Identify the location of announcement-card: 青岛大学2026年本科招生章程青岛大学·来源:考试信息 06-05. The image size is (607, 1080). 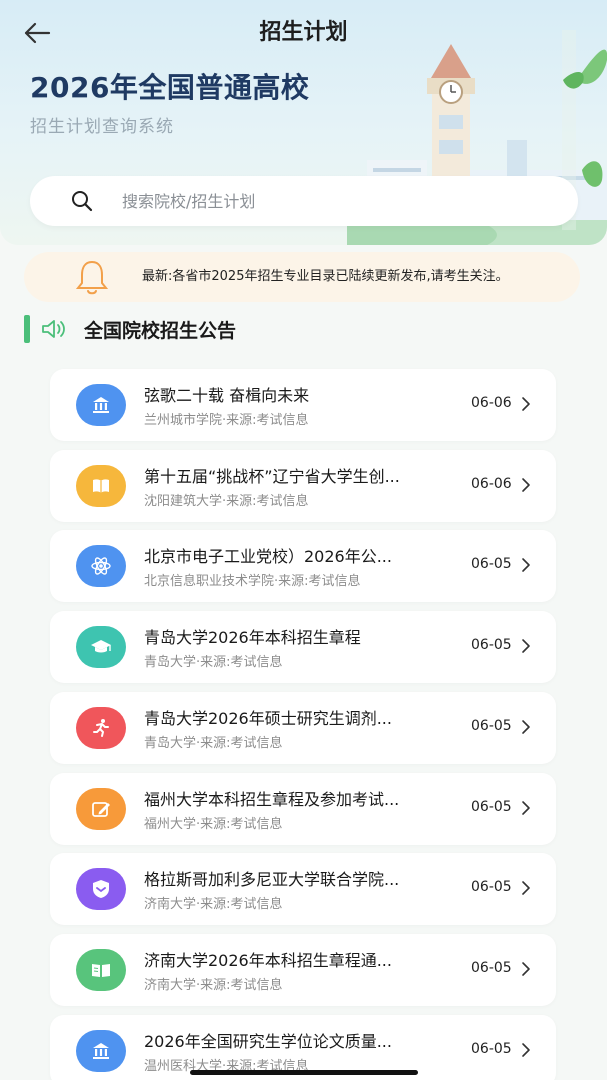
(303, 647).